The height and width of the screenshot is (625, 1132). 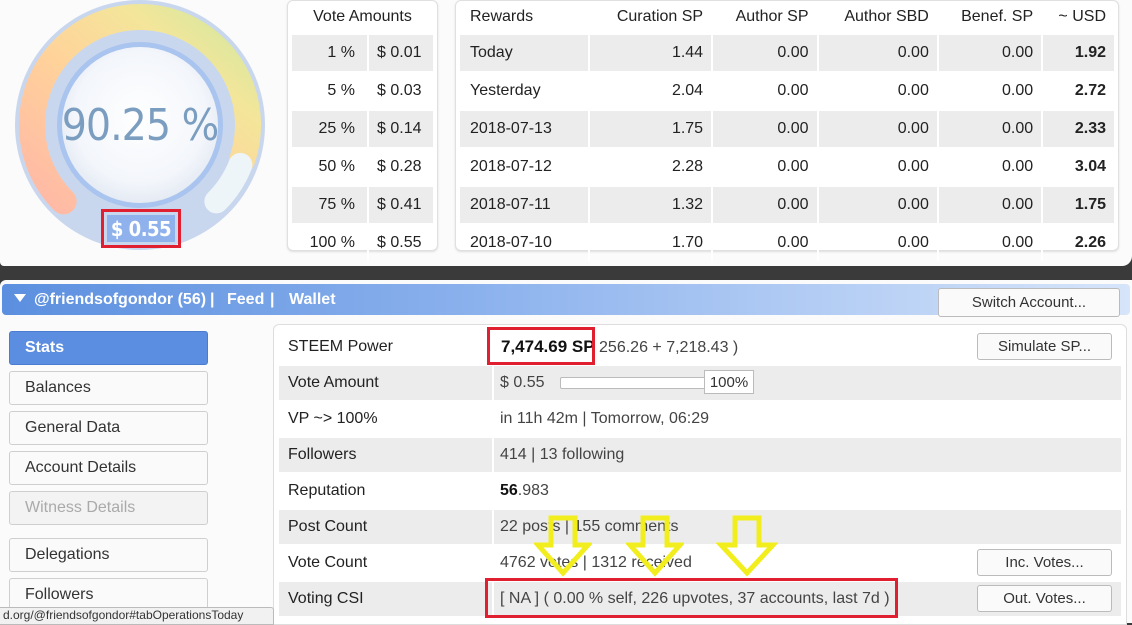 I want to click on reward-row: 2018-07-11 1.32 0.00 0.00 0.00 1.75, so click(x=787, y=204).